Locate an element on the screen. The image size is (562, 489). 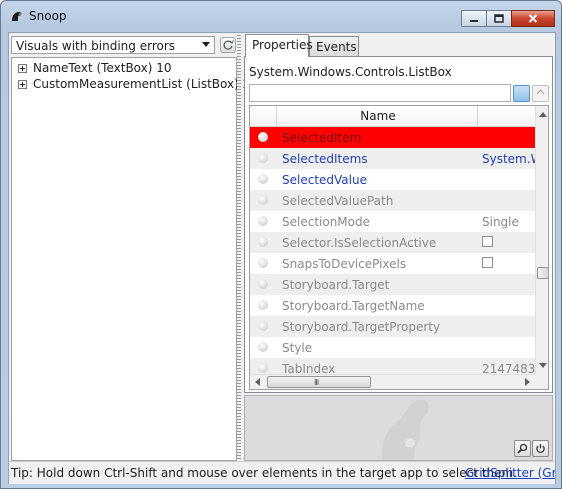
preview-panel is located at coordinates (398, 428).